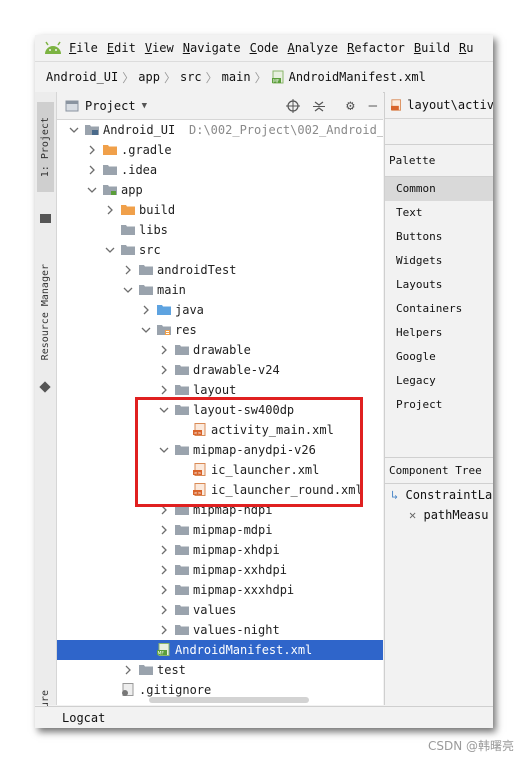 The height and width of the screenshot is (765, 528). I want to click on tree-folder-row: mipmap-mdpi, so click(220, 530).